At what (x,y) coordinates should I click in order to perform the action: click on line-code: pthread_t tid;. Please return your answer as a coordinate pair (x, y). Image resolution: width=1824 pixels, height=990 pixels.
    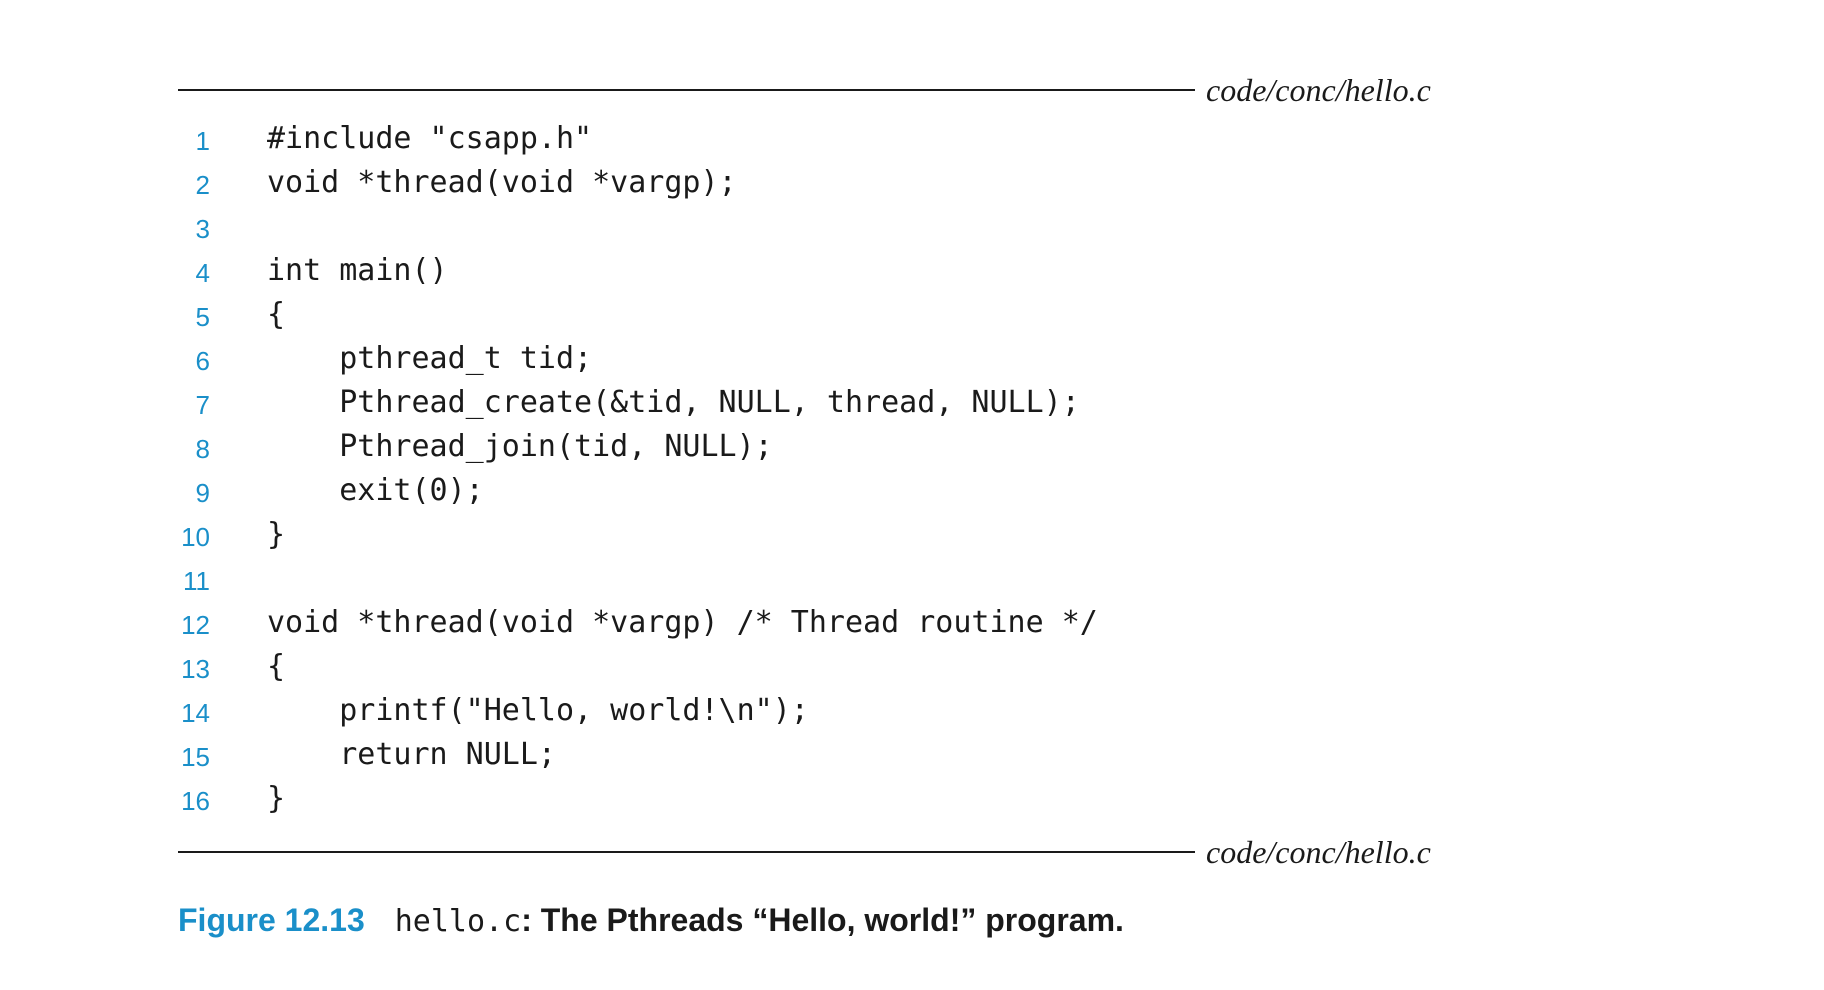
    Looking at the image, I should click on (430, 358).